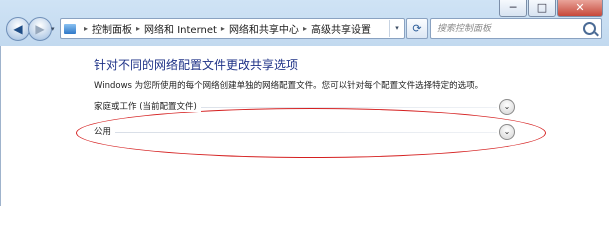 The width and height of the screenshot is (609, 240). I want to click on refresh-icon: ⟳, so click(417, 28).